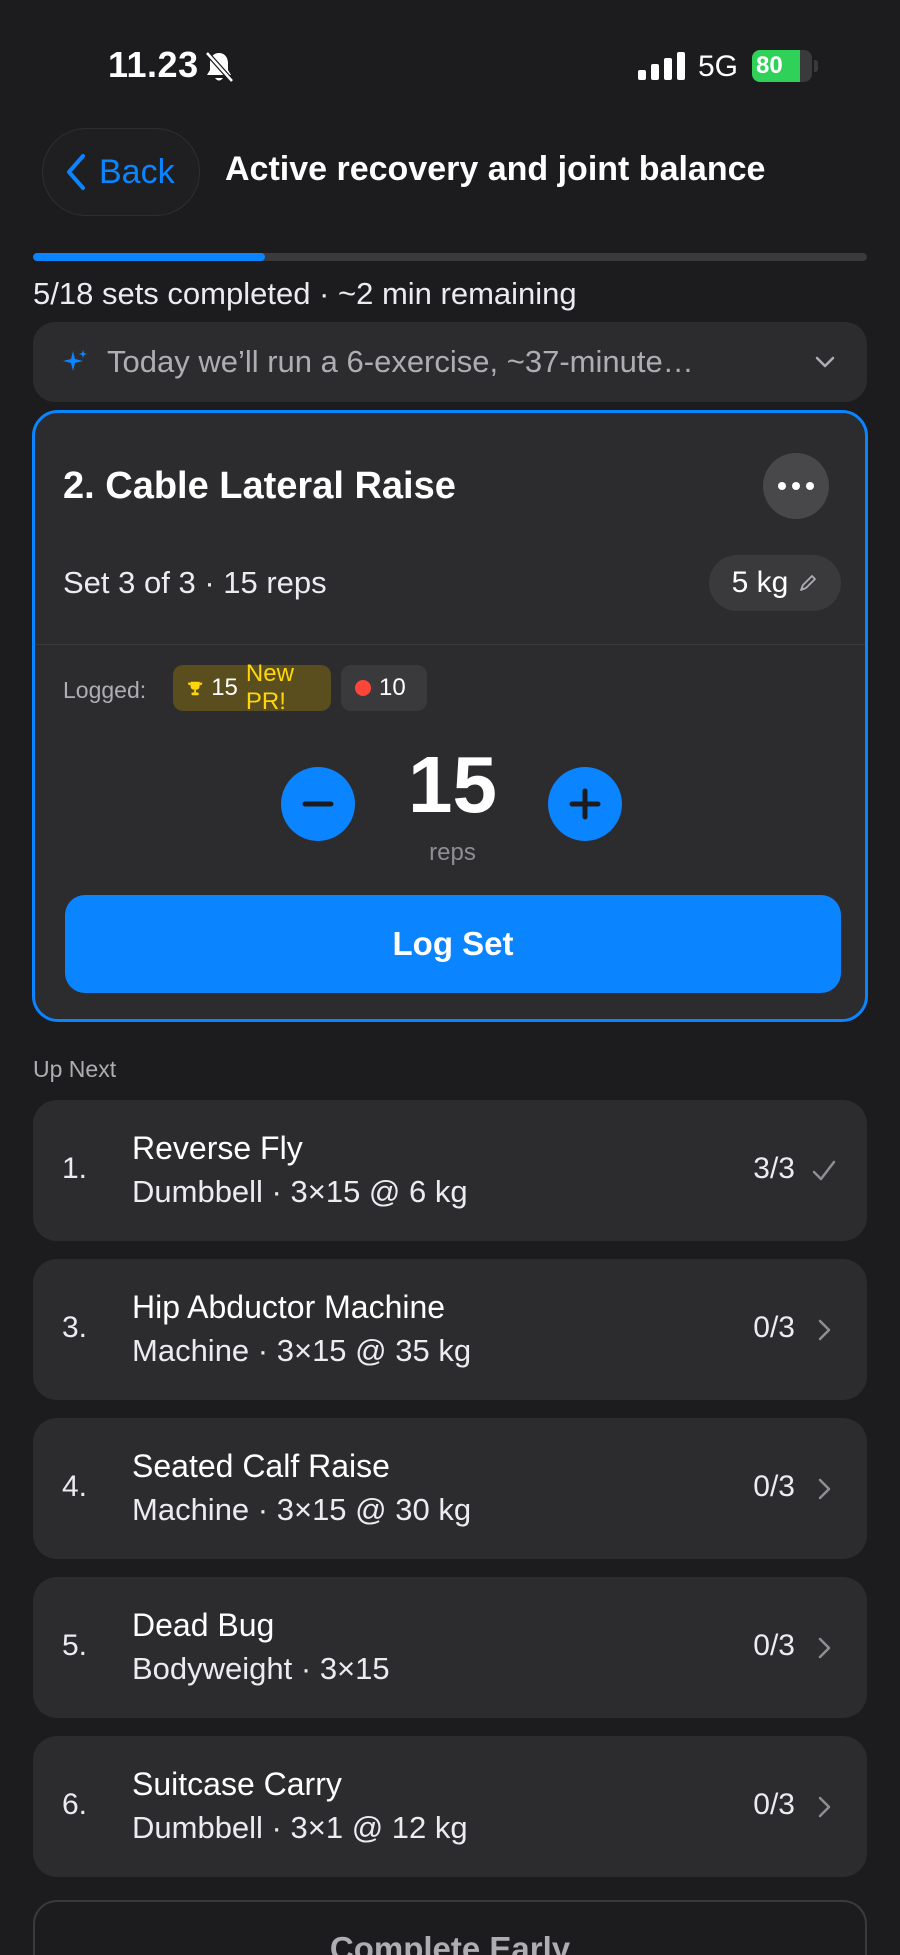 This screenshot has width=900, height=1955. I want to click on exercise-detail: Dumbbell · 3×1 @ 12 kg, so click(300, 1827).